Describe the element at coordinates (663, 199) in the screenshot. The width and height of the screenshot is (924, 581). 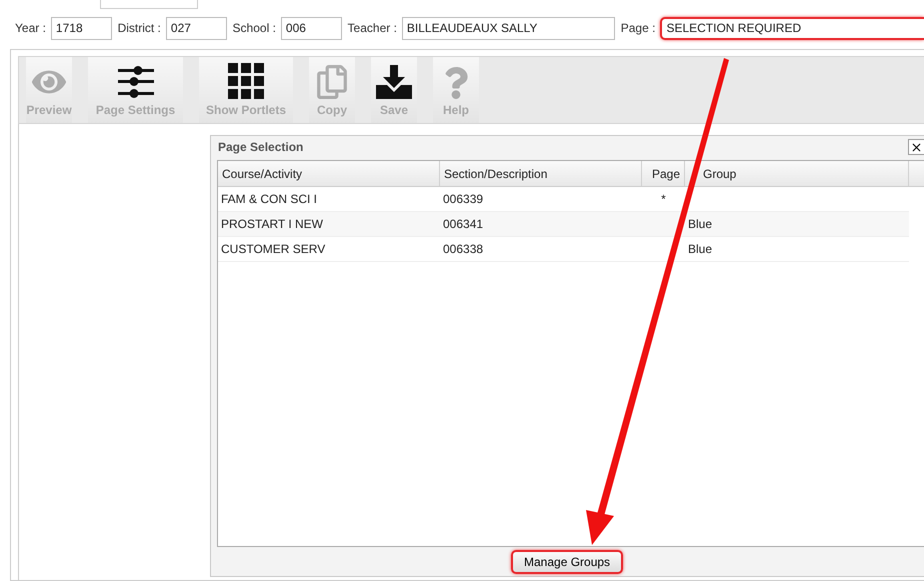
I see `table-cell-text: *` at that location.